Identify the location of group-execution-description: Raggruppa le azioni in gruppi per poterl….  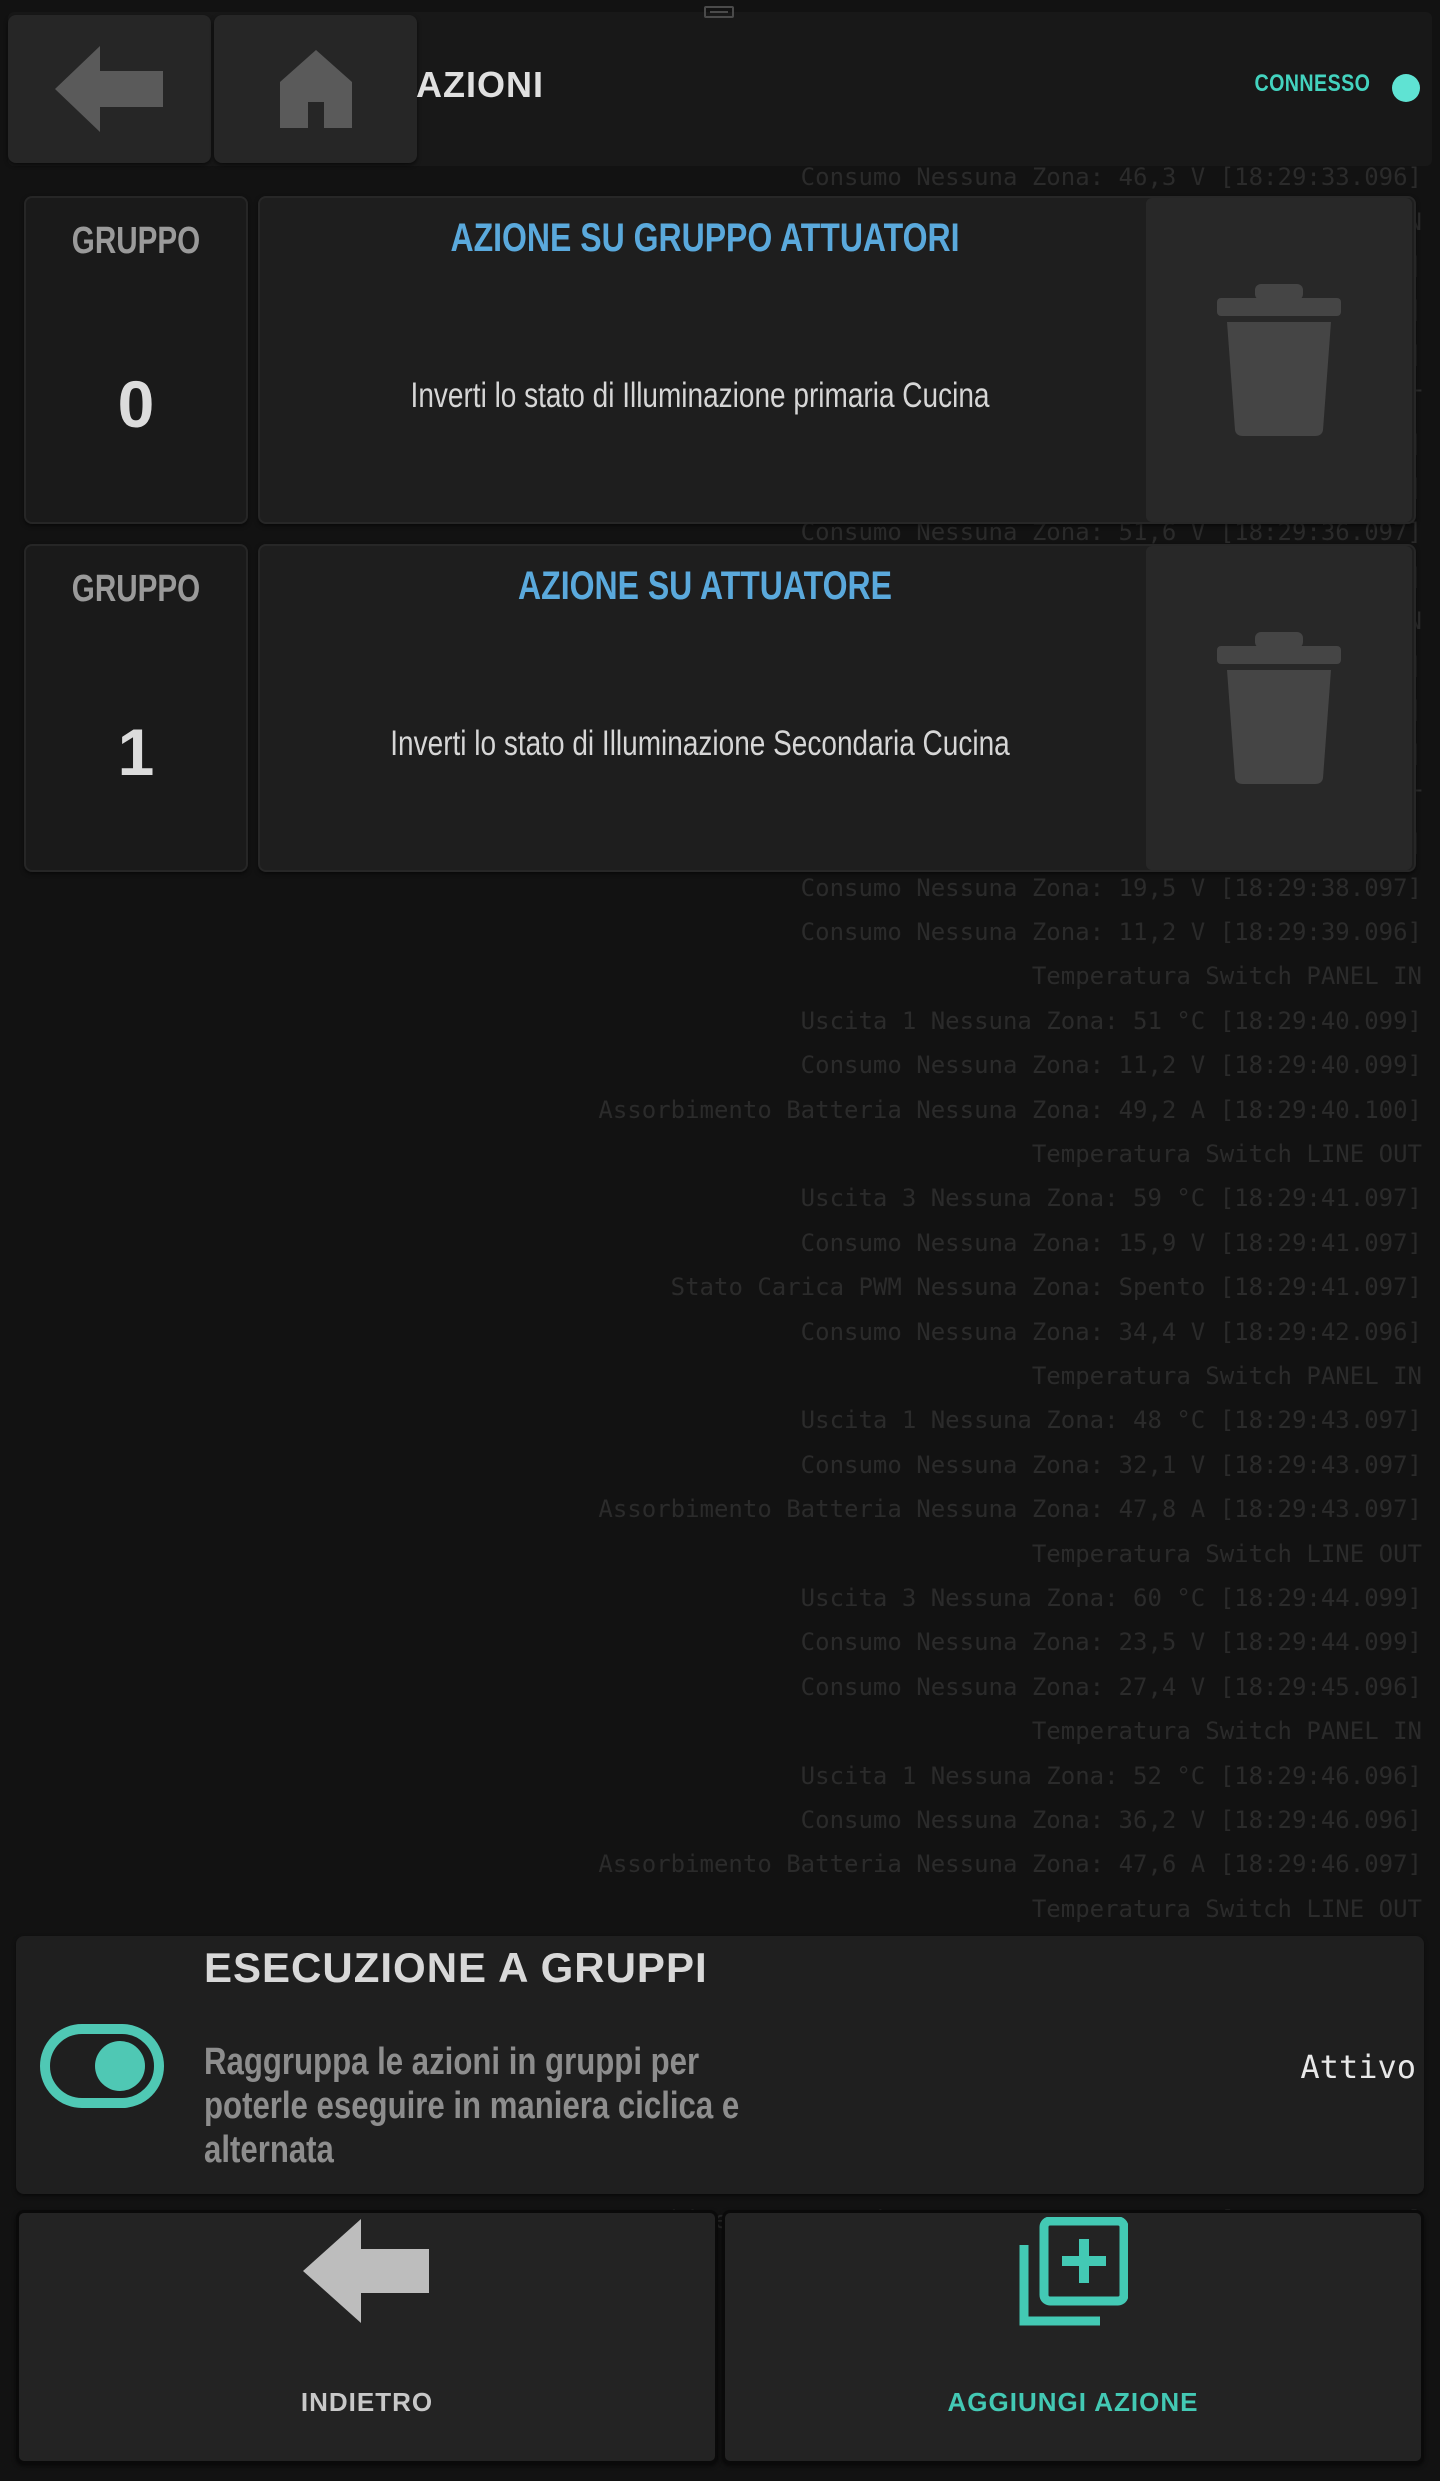
(472, 2106).